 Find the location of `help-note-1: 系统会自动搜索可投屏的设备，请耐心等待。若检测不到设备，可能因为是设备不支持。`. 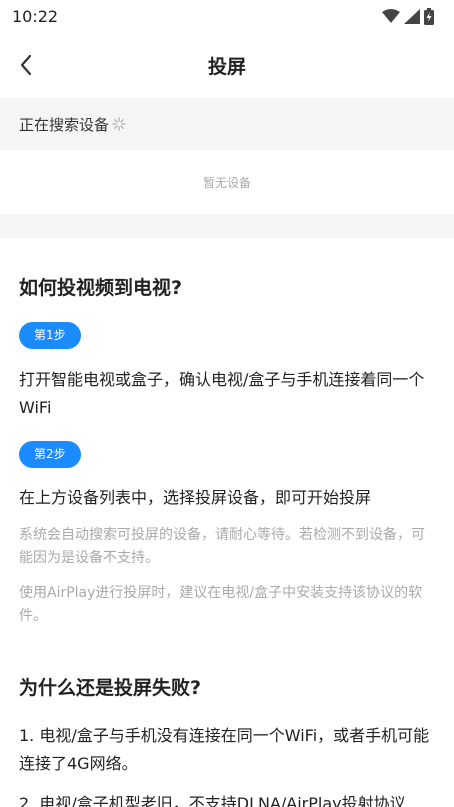

help-note-1: 系统会自动搜索可投屏的设备，请耐心等待。若检测不到设备，可能因为是设备不支持。 is located at coordinates (222, 546).